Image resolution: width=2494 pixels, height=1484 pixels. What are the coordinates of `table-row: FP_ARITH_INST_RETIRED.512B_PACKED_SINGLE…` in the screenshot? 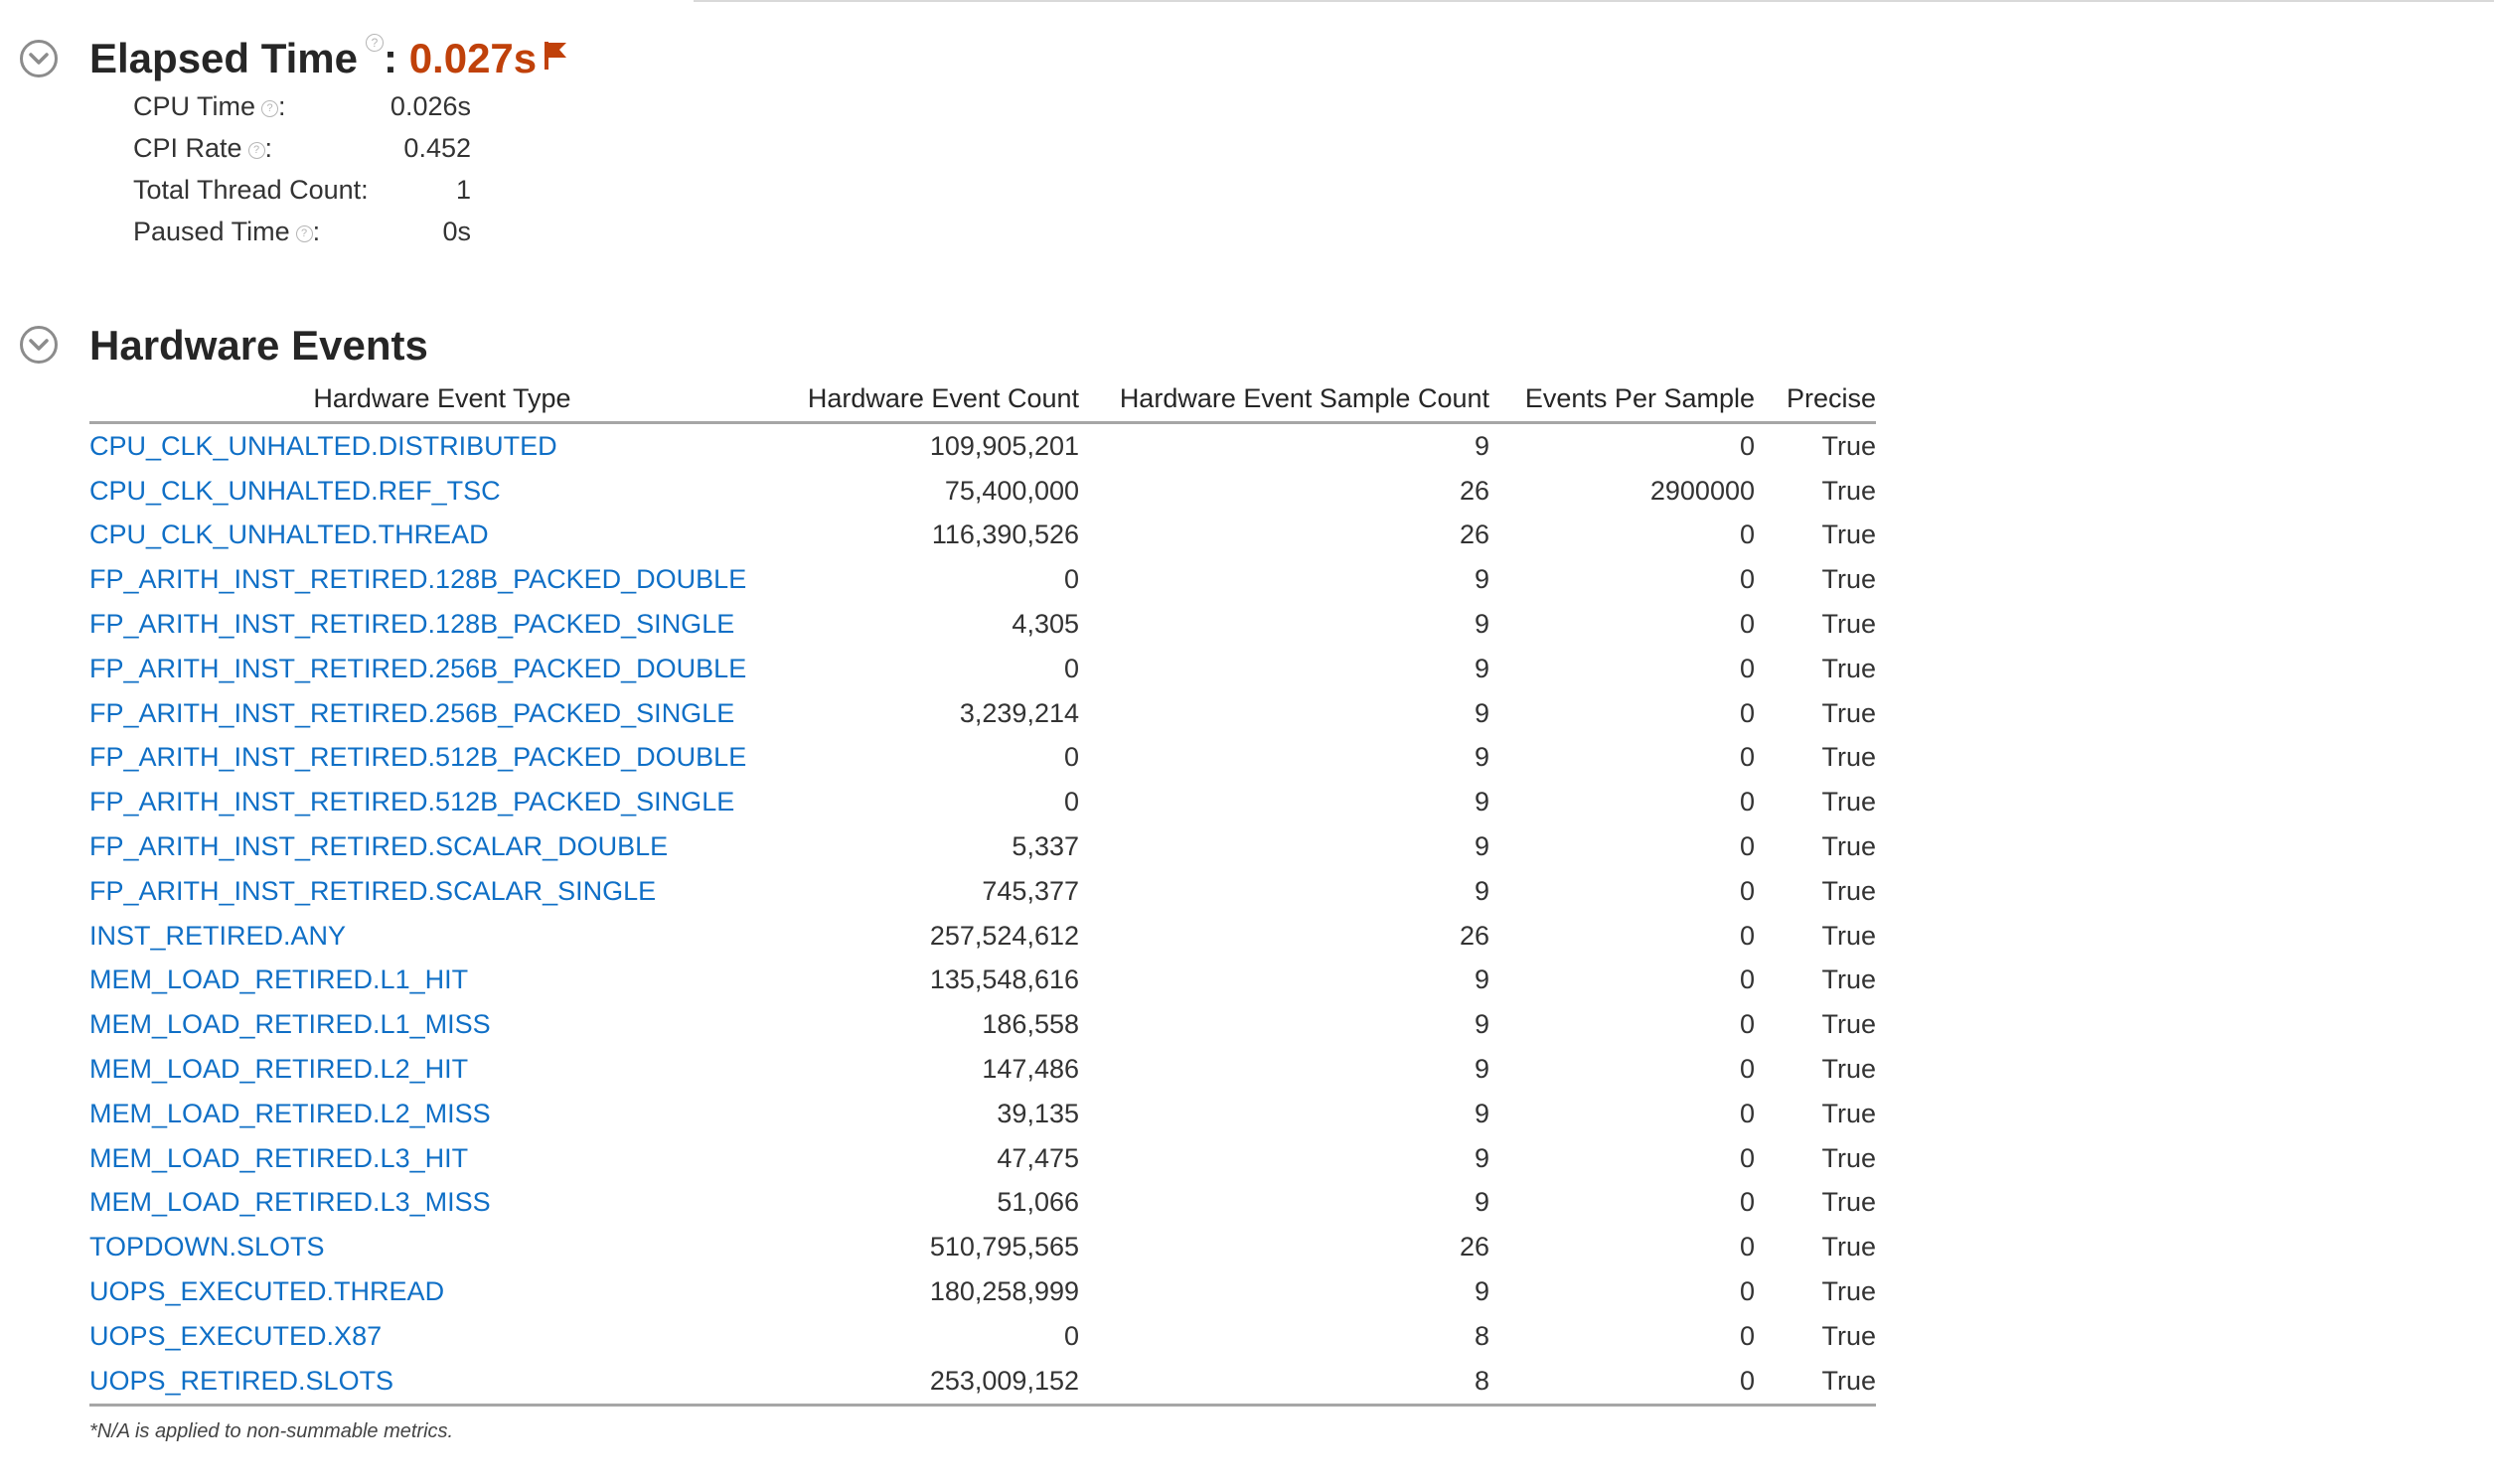 It's located at (983, 802).